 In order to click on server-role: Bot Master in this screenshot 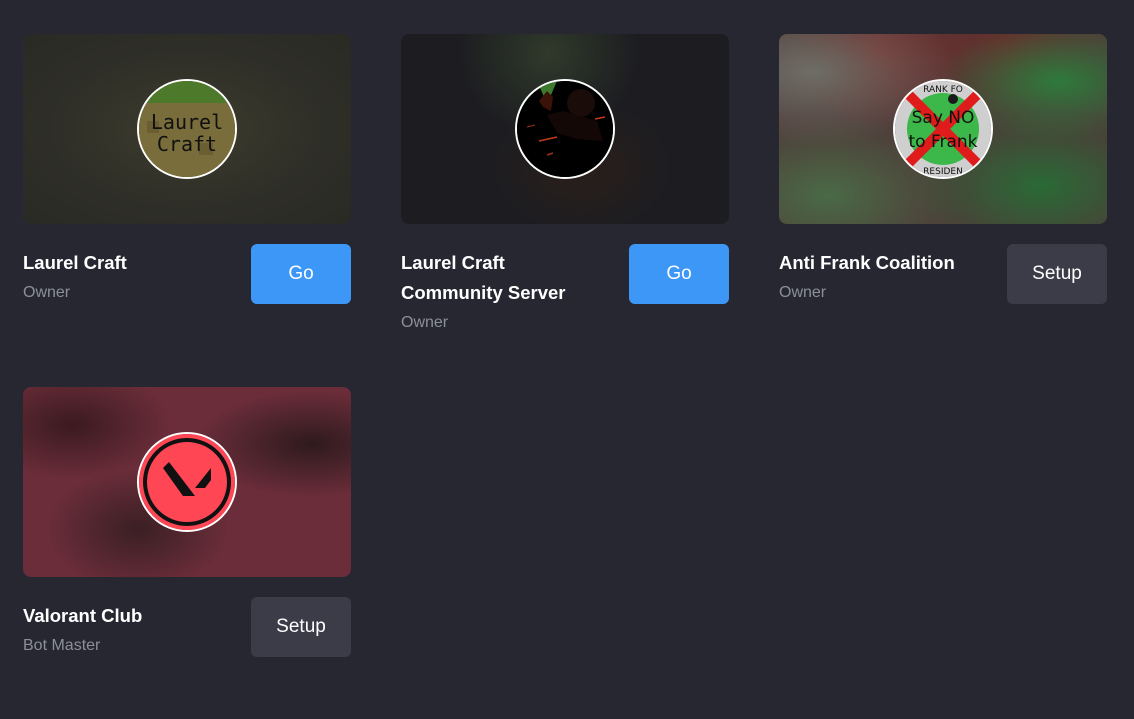, I will do `click(62, 645)`.